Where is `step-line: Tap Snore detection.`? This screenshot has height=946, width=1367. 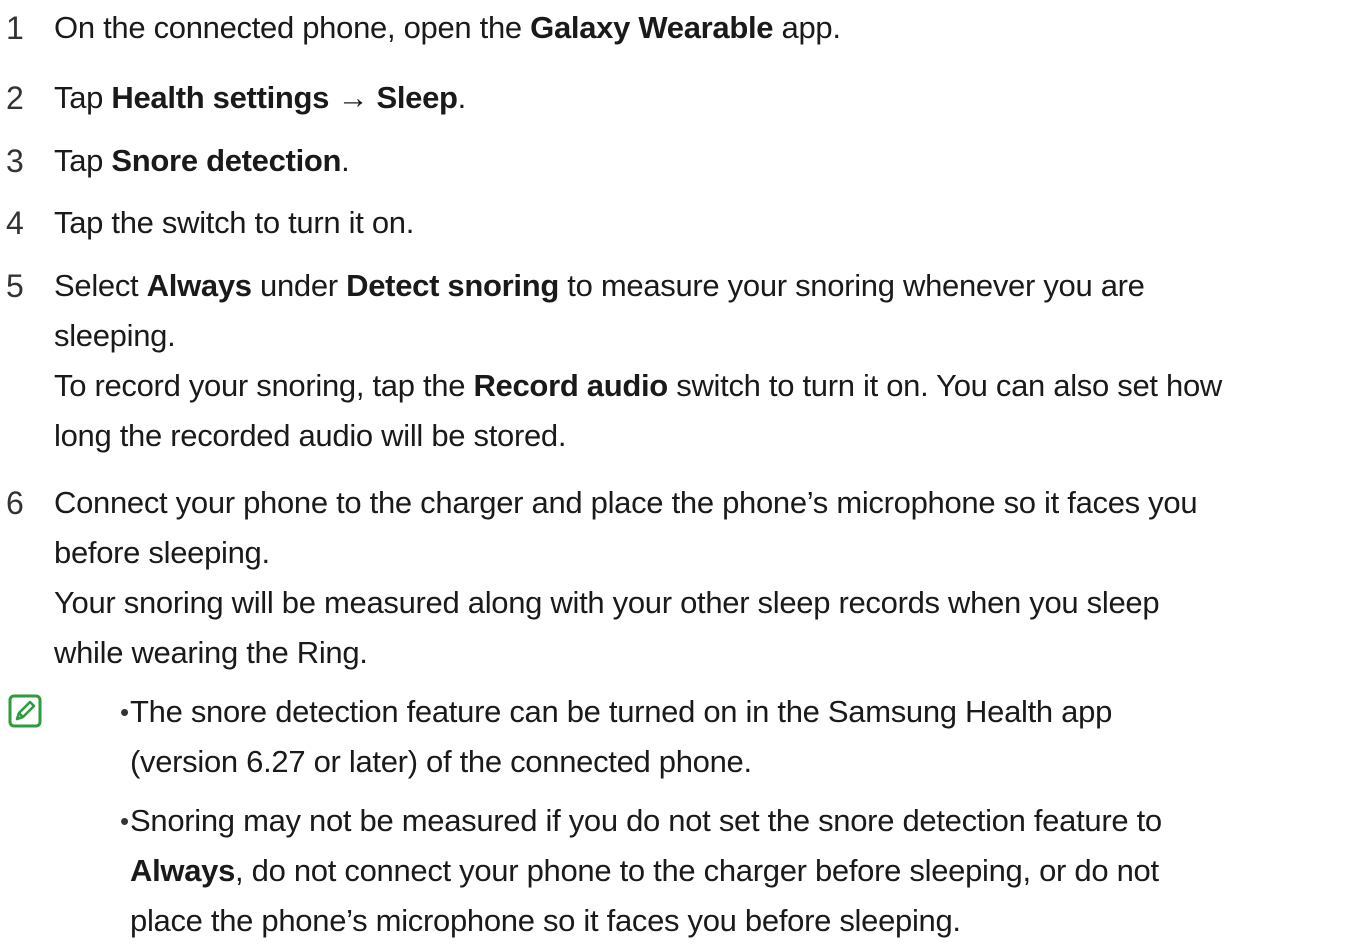
step-line: Tap Snore detection. is located at coordinates (704, 161).